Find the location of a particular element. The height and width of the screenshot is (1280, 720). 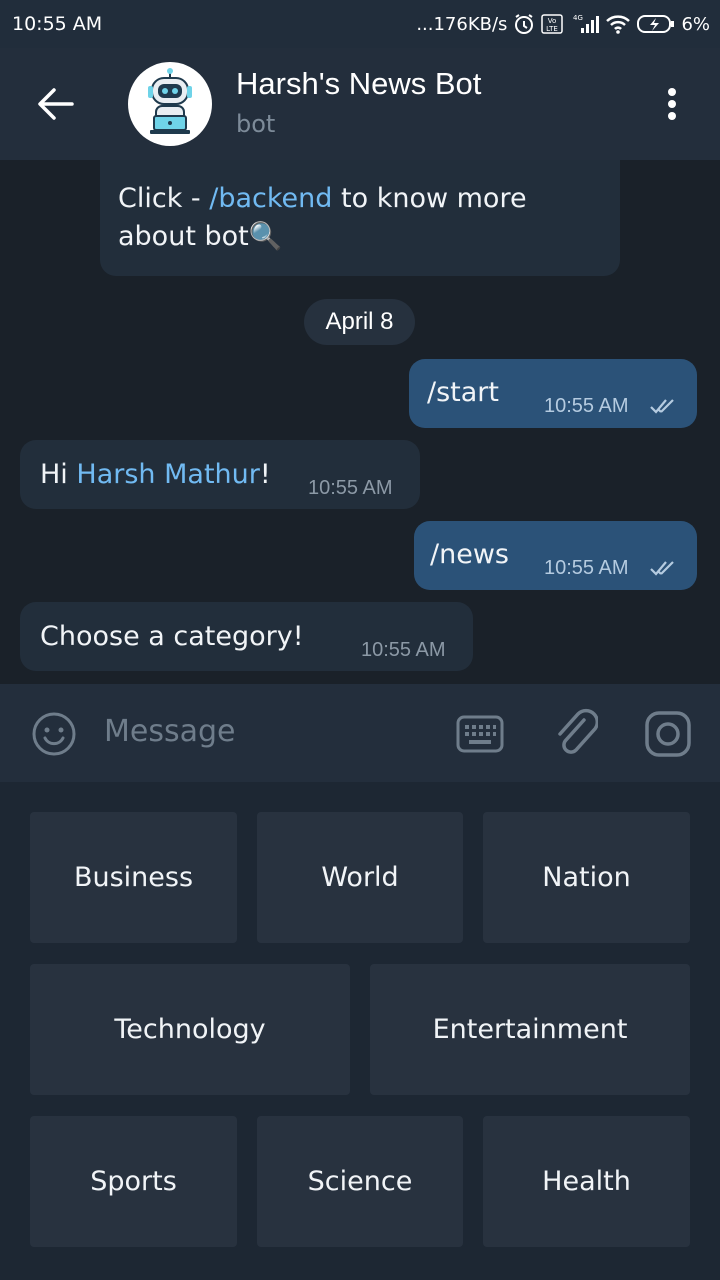

avatar is located at coordinates (170, 104).